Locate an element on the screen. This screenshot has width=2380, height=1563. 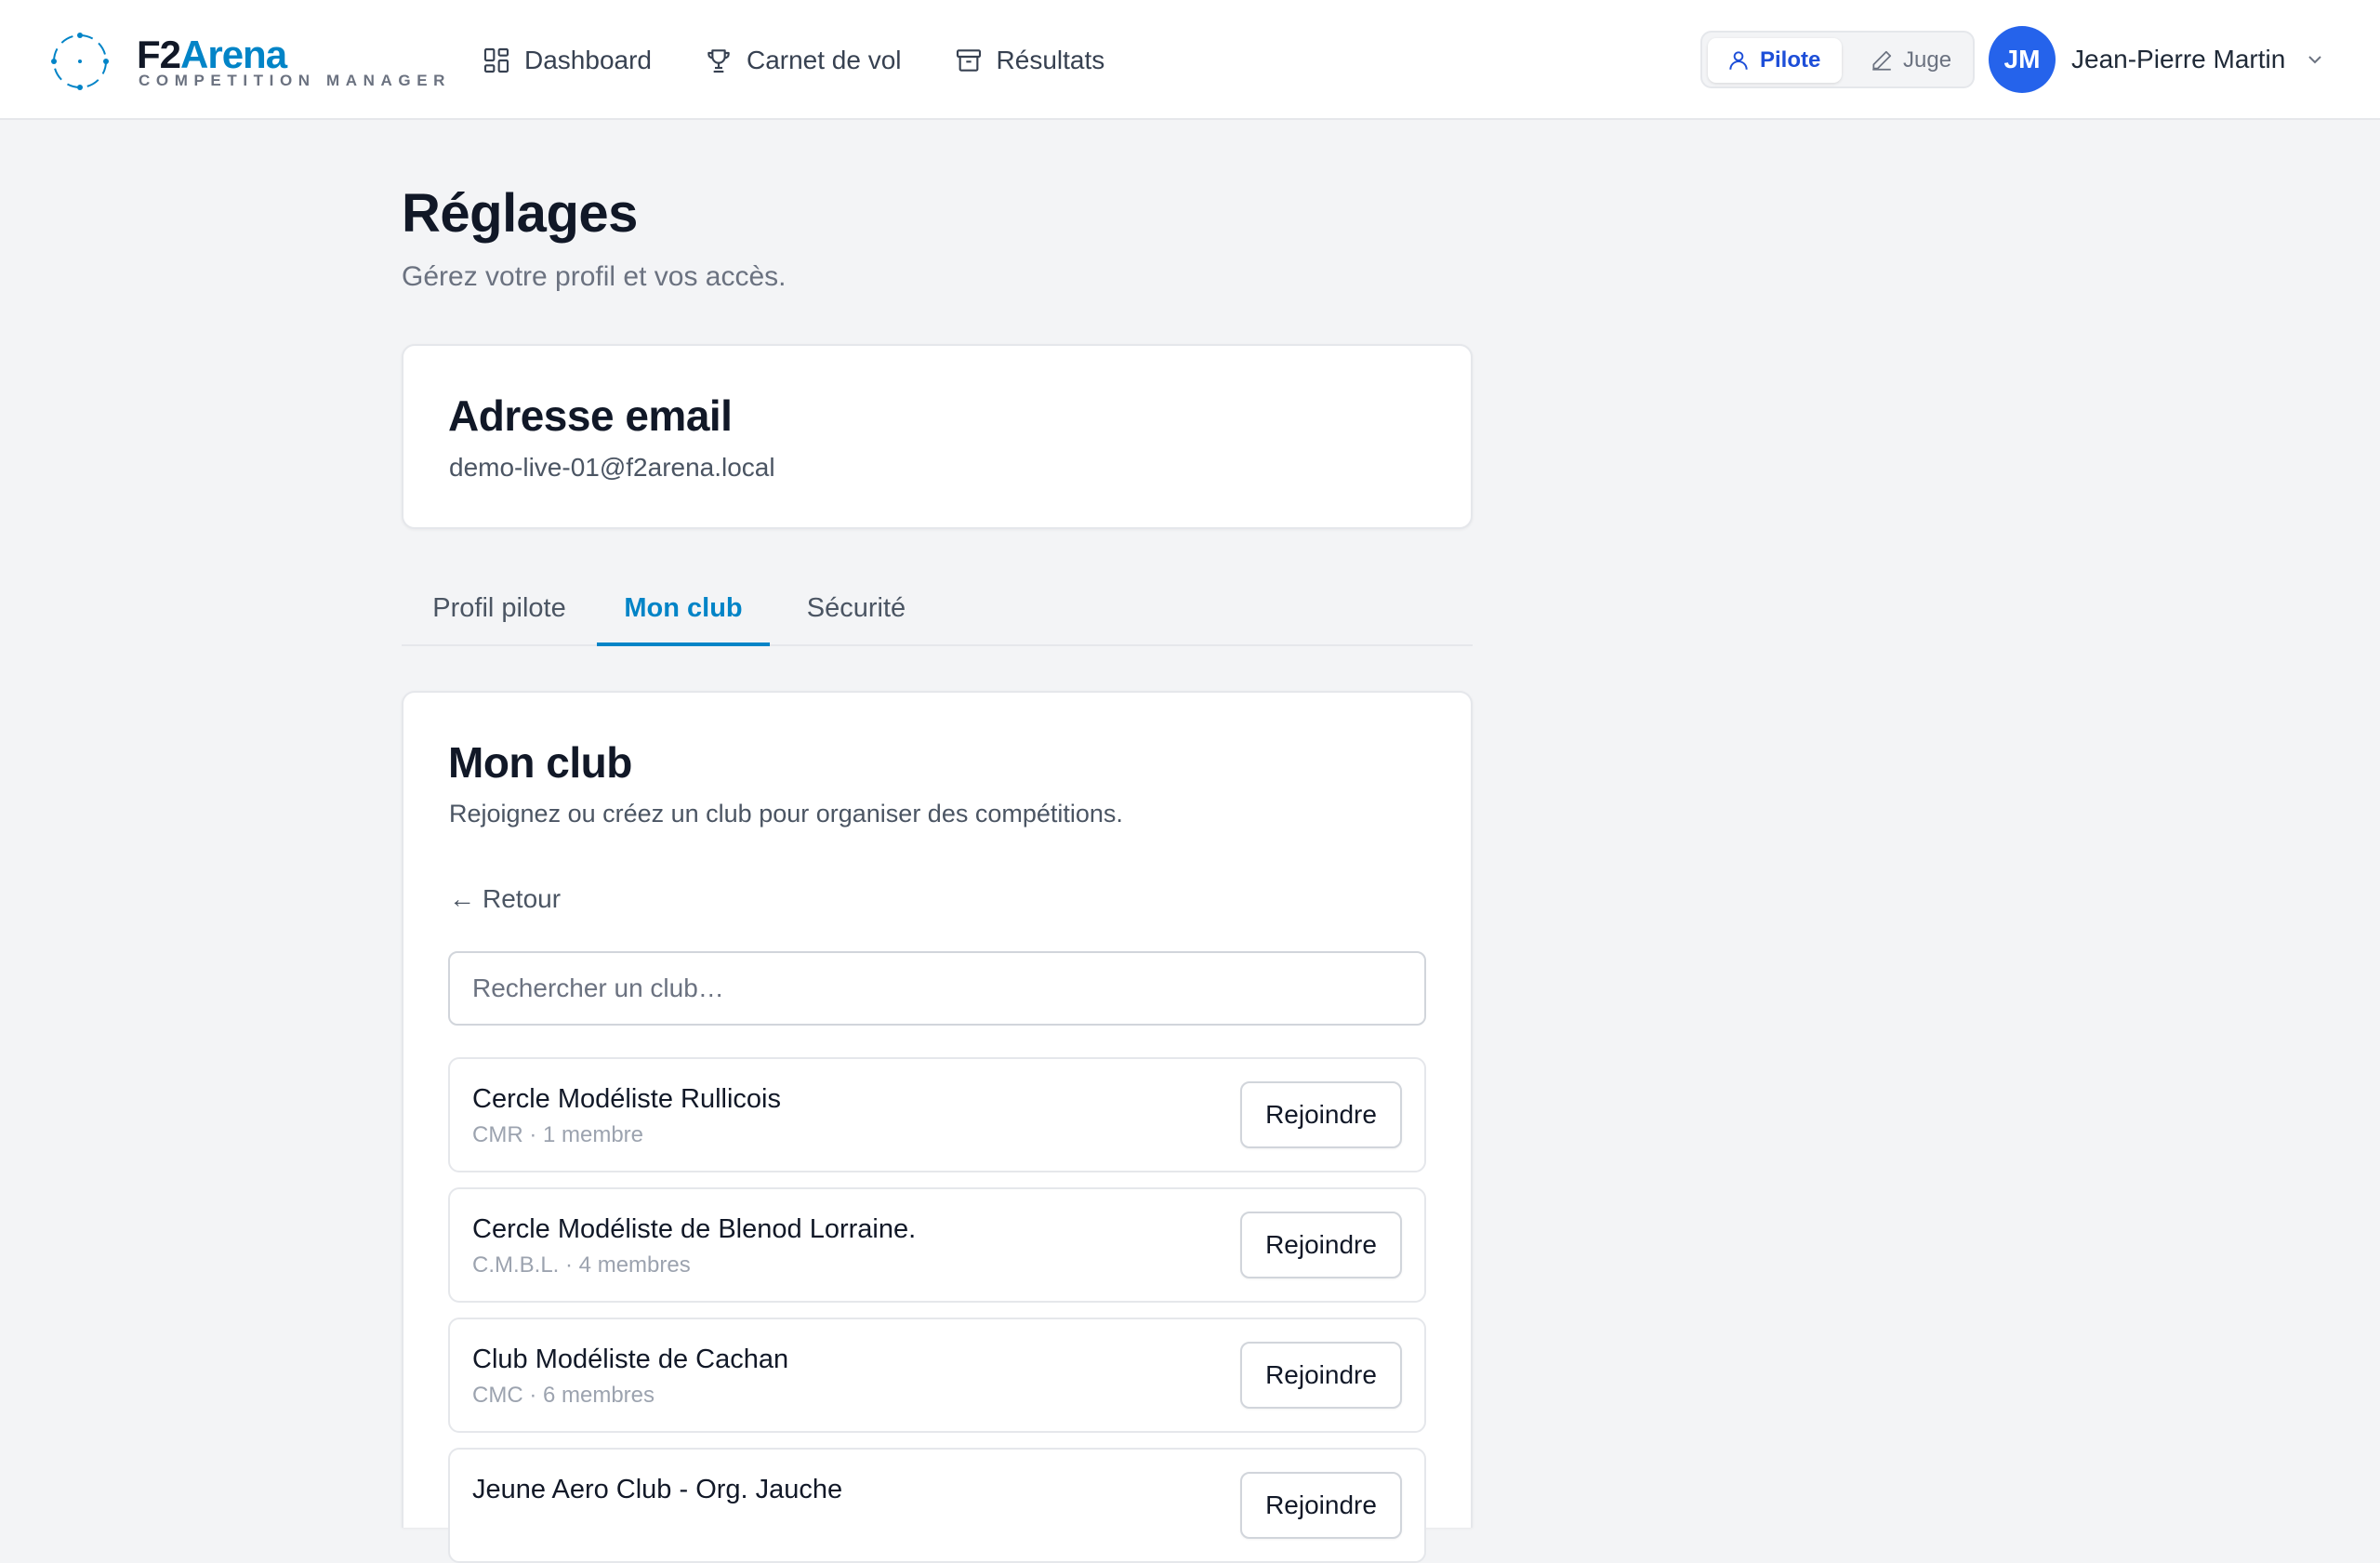
role-juge-button: Juge is located at coordinates (1910, 61).